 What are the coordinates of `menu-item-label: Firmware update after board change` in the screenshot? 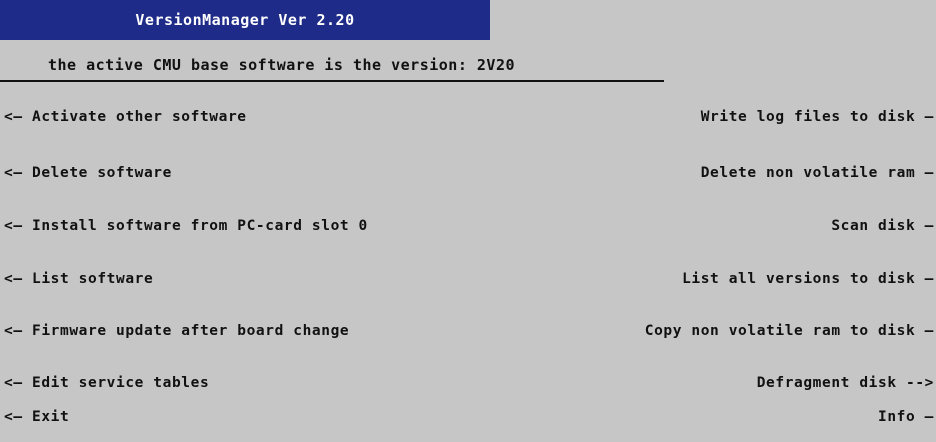 It's located at (191, 331).